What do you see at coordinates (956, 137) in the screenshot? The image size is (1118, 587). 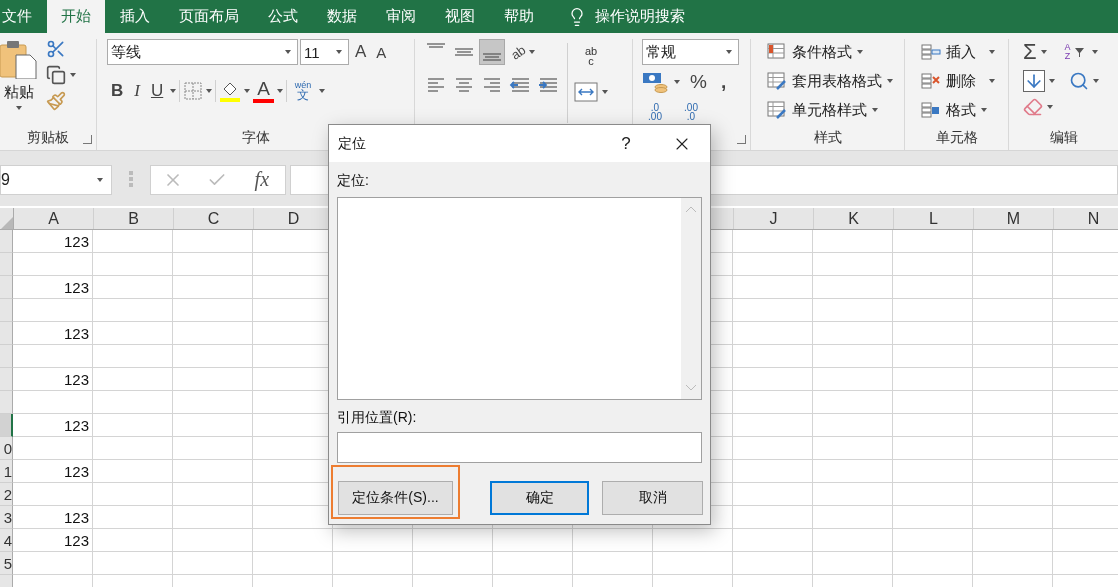 I see `group-label: 单元格` at bounding box center [956, 137].